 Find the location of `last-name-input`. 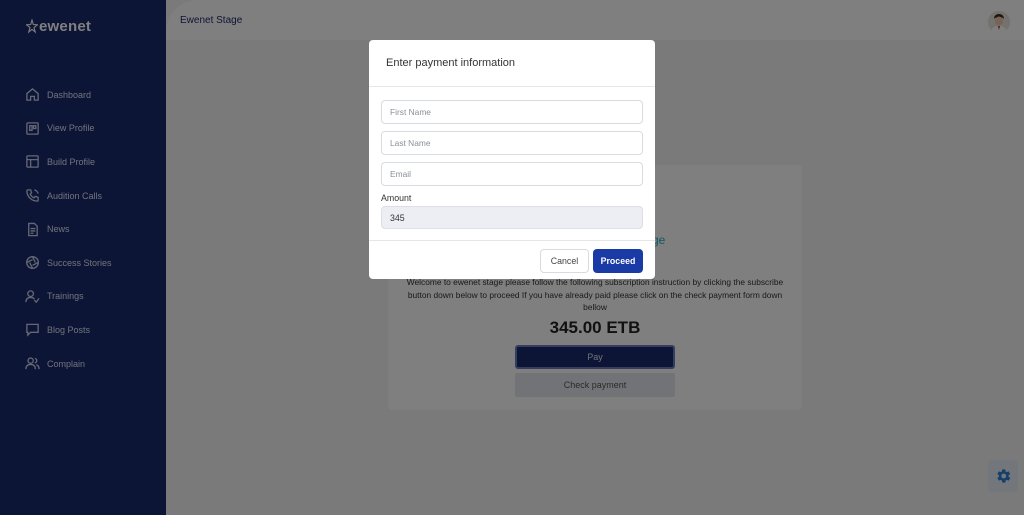

last-name-input is located at coordinates (512, 143).